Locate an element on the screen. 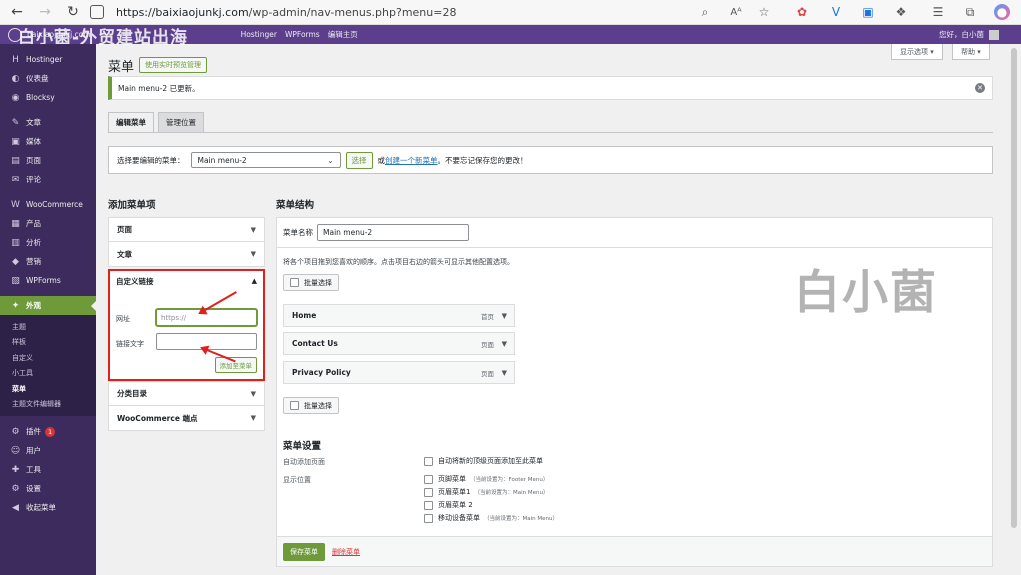  page-scrollbar is located at coordinates (1014, 309).